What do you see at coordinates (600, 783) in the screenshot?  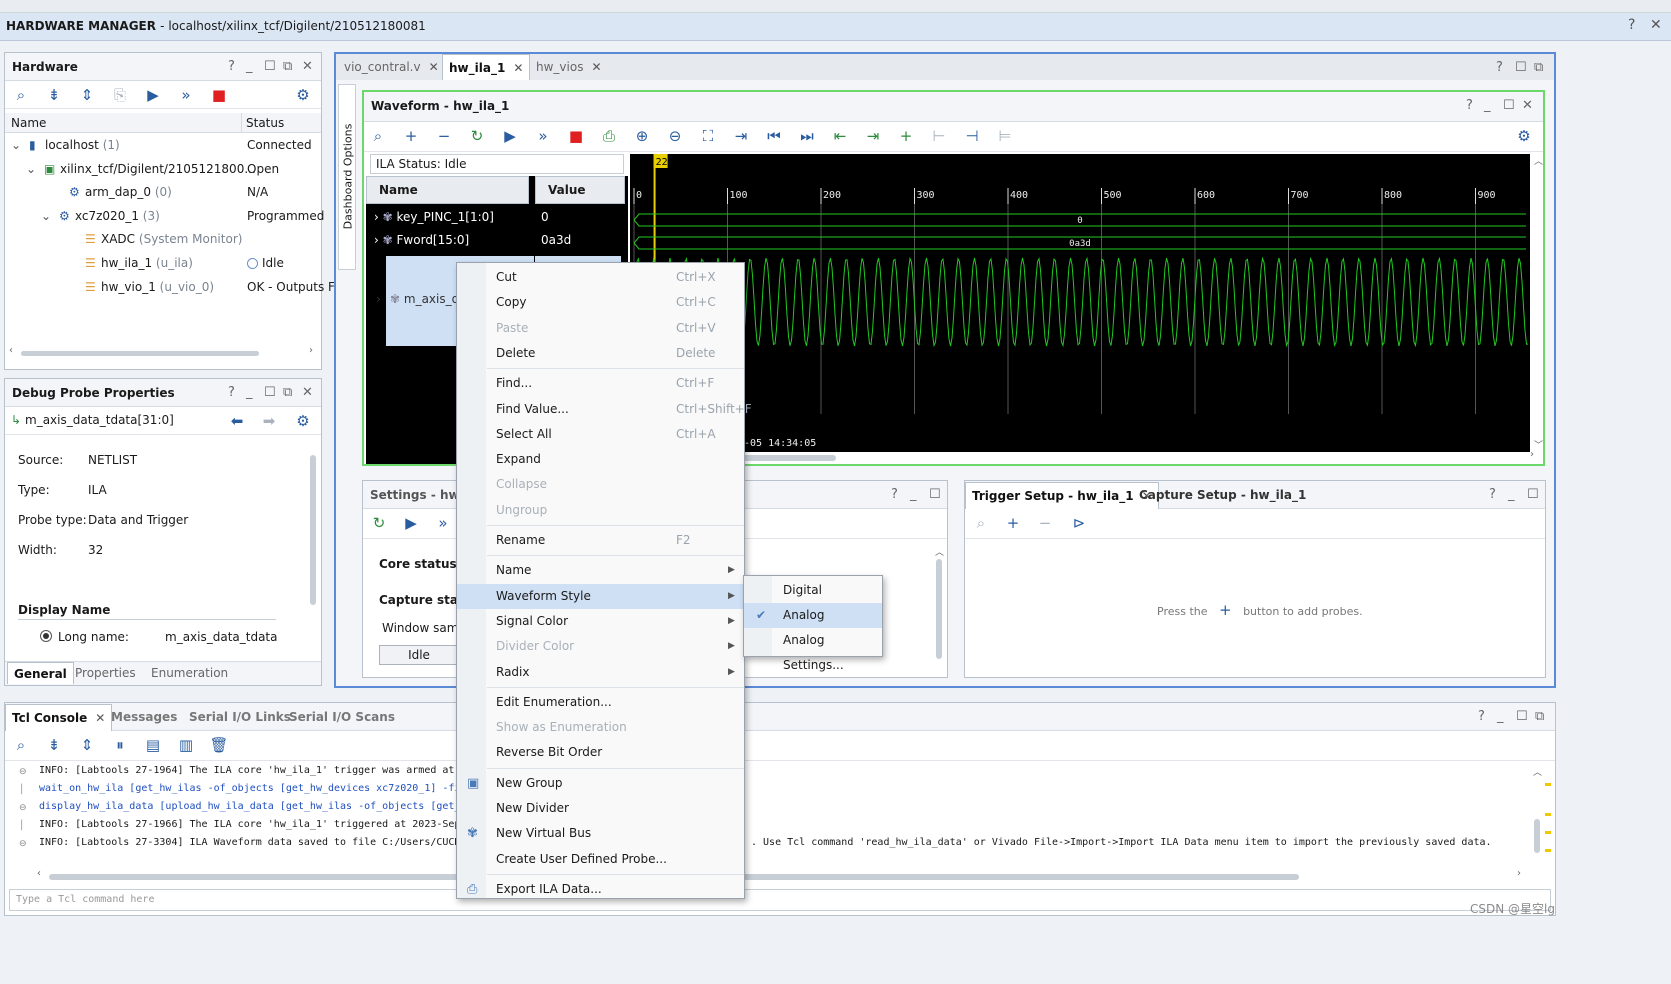 I see `menu-item-new-group: ▣ New Group` at bounding box center [600, 783].